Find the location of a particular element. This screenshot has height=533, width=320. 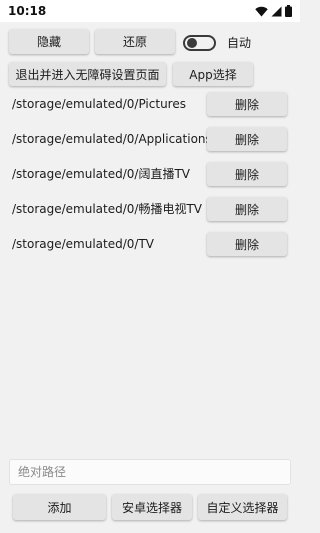

list-item: /storage/emulated/0/畅播电视TV 删除 is located at coordinates (150, 209).